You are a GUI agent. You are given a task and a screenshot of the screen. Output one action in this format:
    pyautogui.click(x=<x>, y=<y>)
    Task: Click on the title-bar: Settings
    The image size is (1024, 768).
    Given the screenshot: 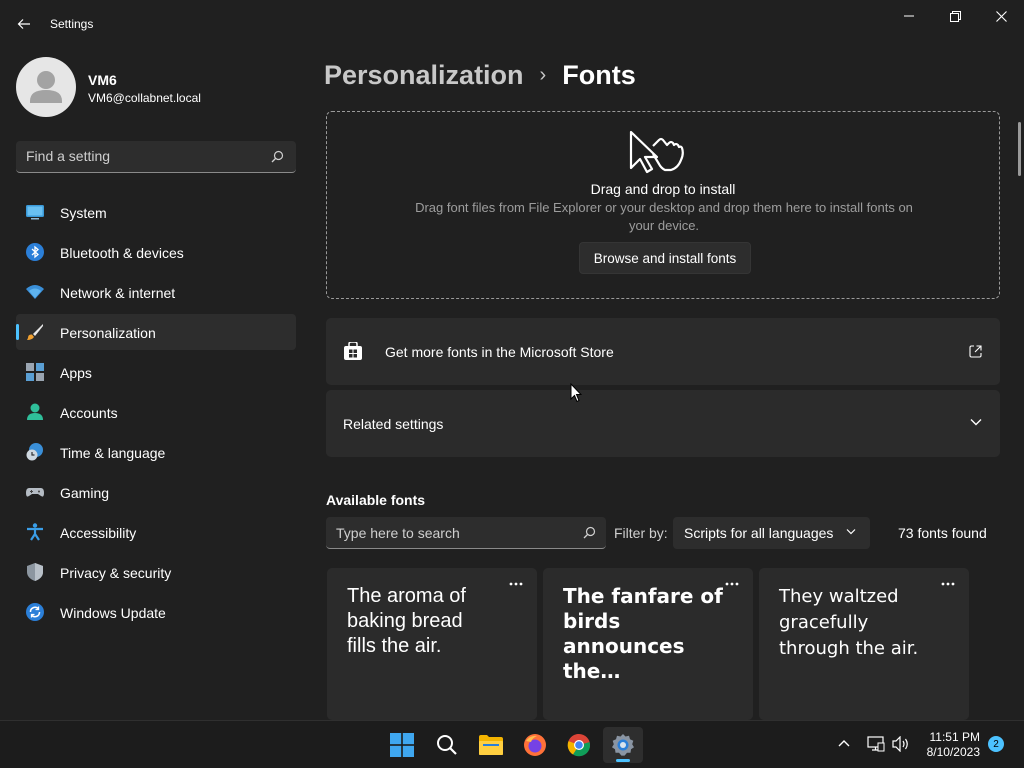 What is the action you would take?
    pyautogui.click(x=512, y=24)
    